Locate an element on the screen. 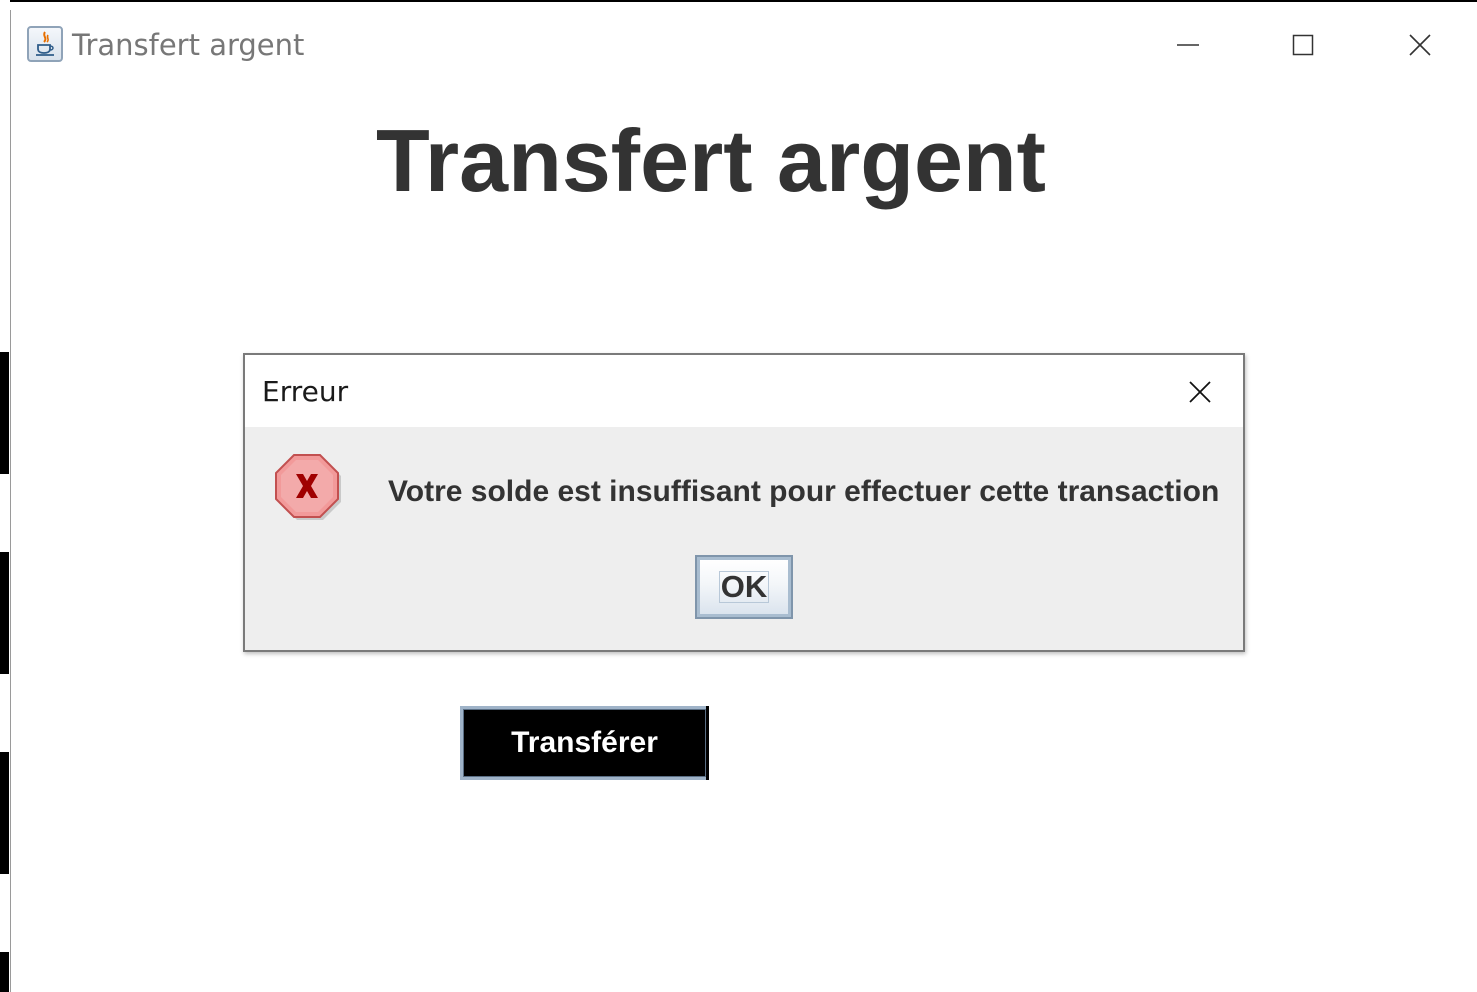 This screenshot has height=992, width=1477. minimize-icon is located at coordinates (1188, 45).